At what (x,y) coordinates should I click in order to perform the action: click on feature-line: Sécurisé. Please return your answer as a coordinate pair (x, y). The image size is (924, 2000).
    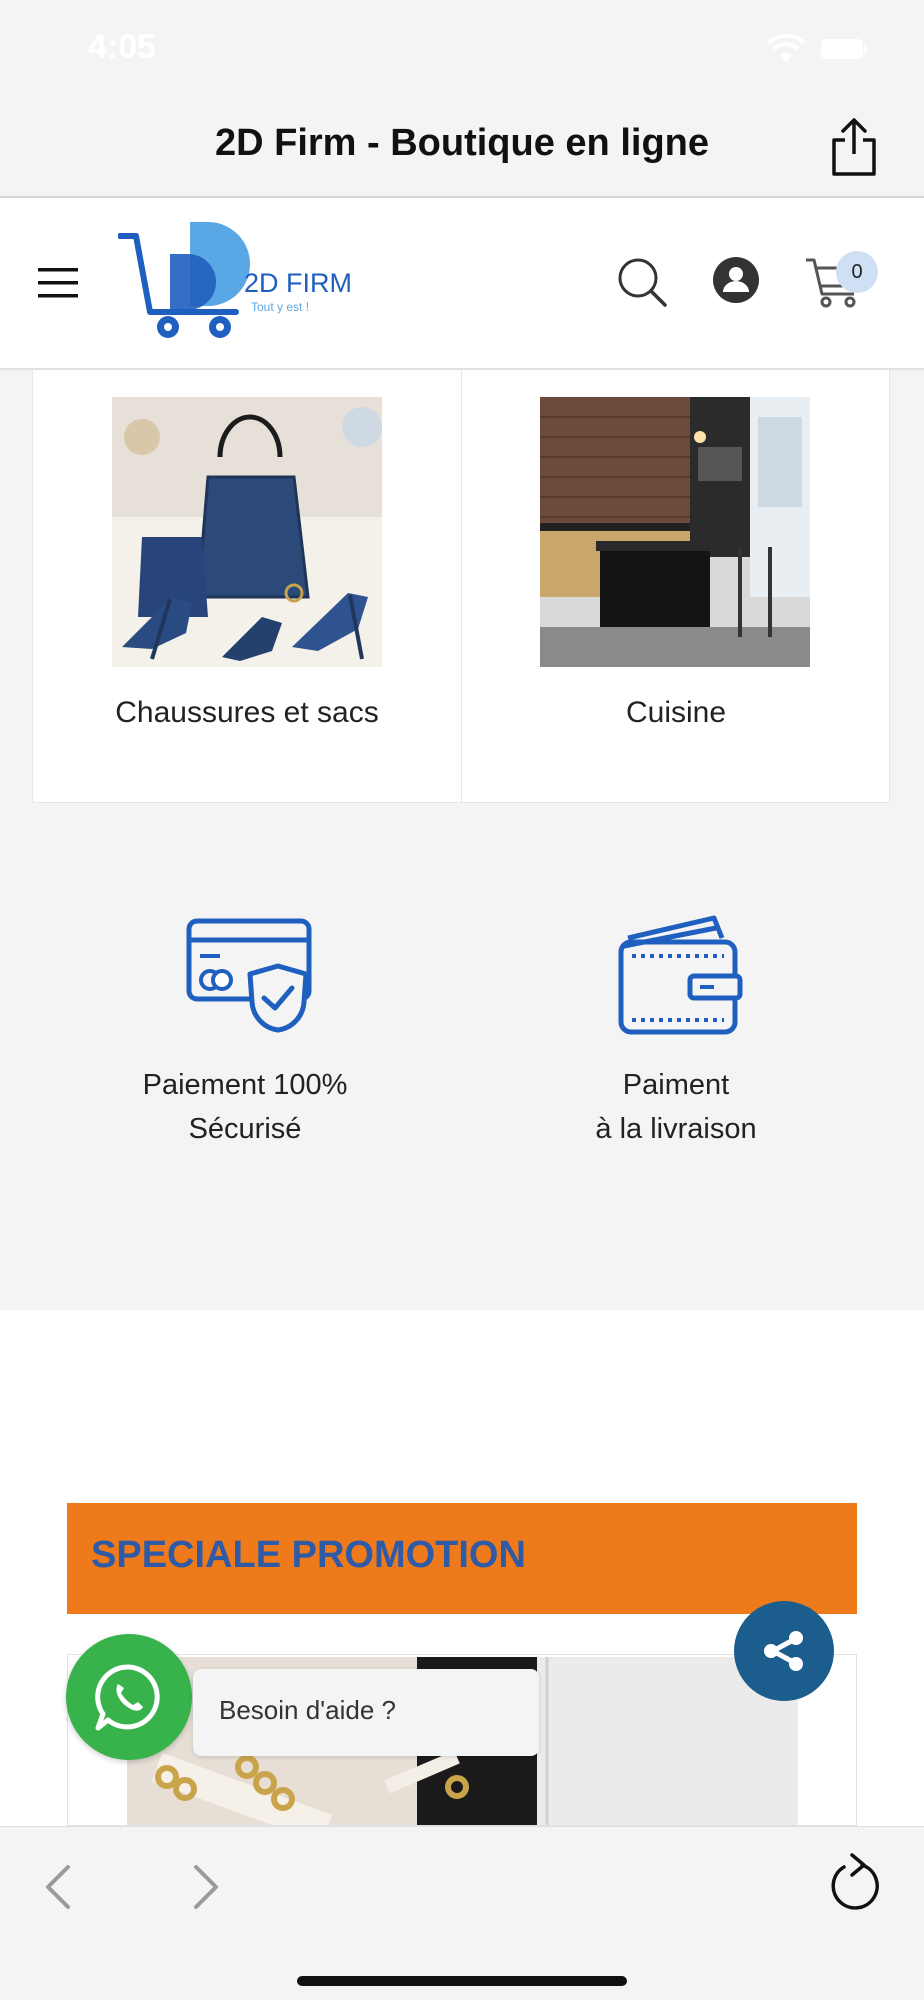
    Looking at the image, I should click on (245, 1129).